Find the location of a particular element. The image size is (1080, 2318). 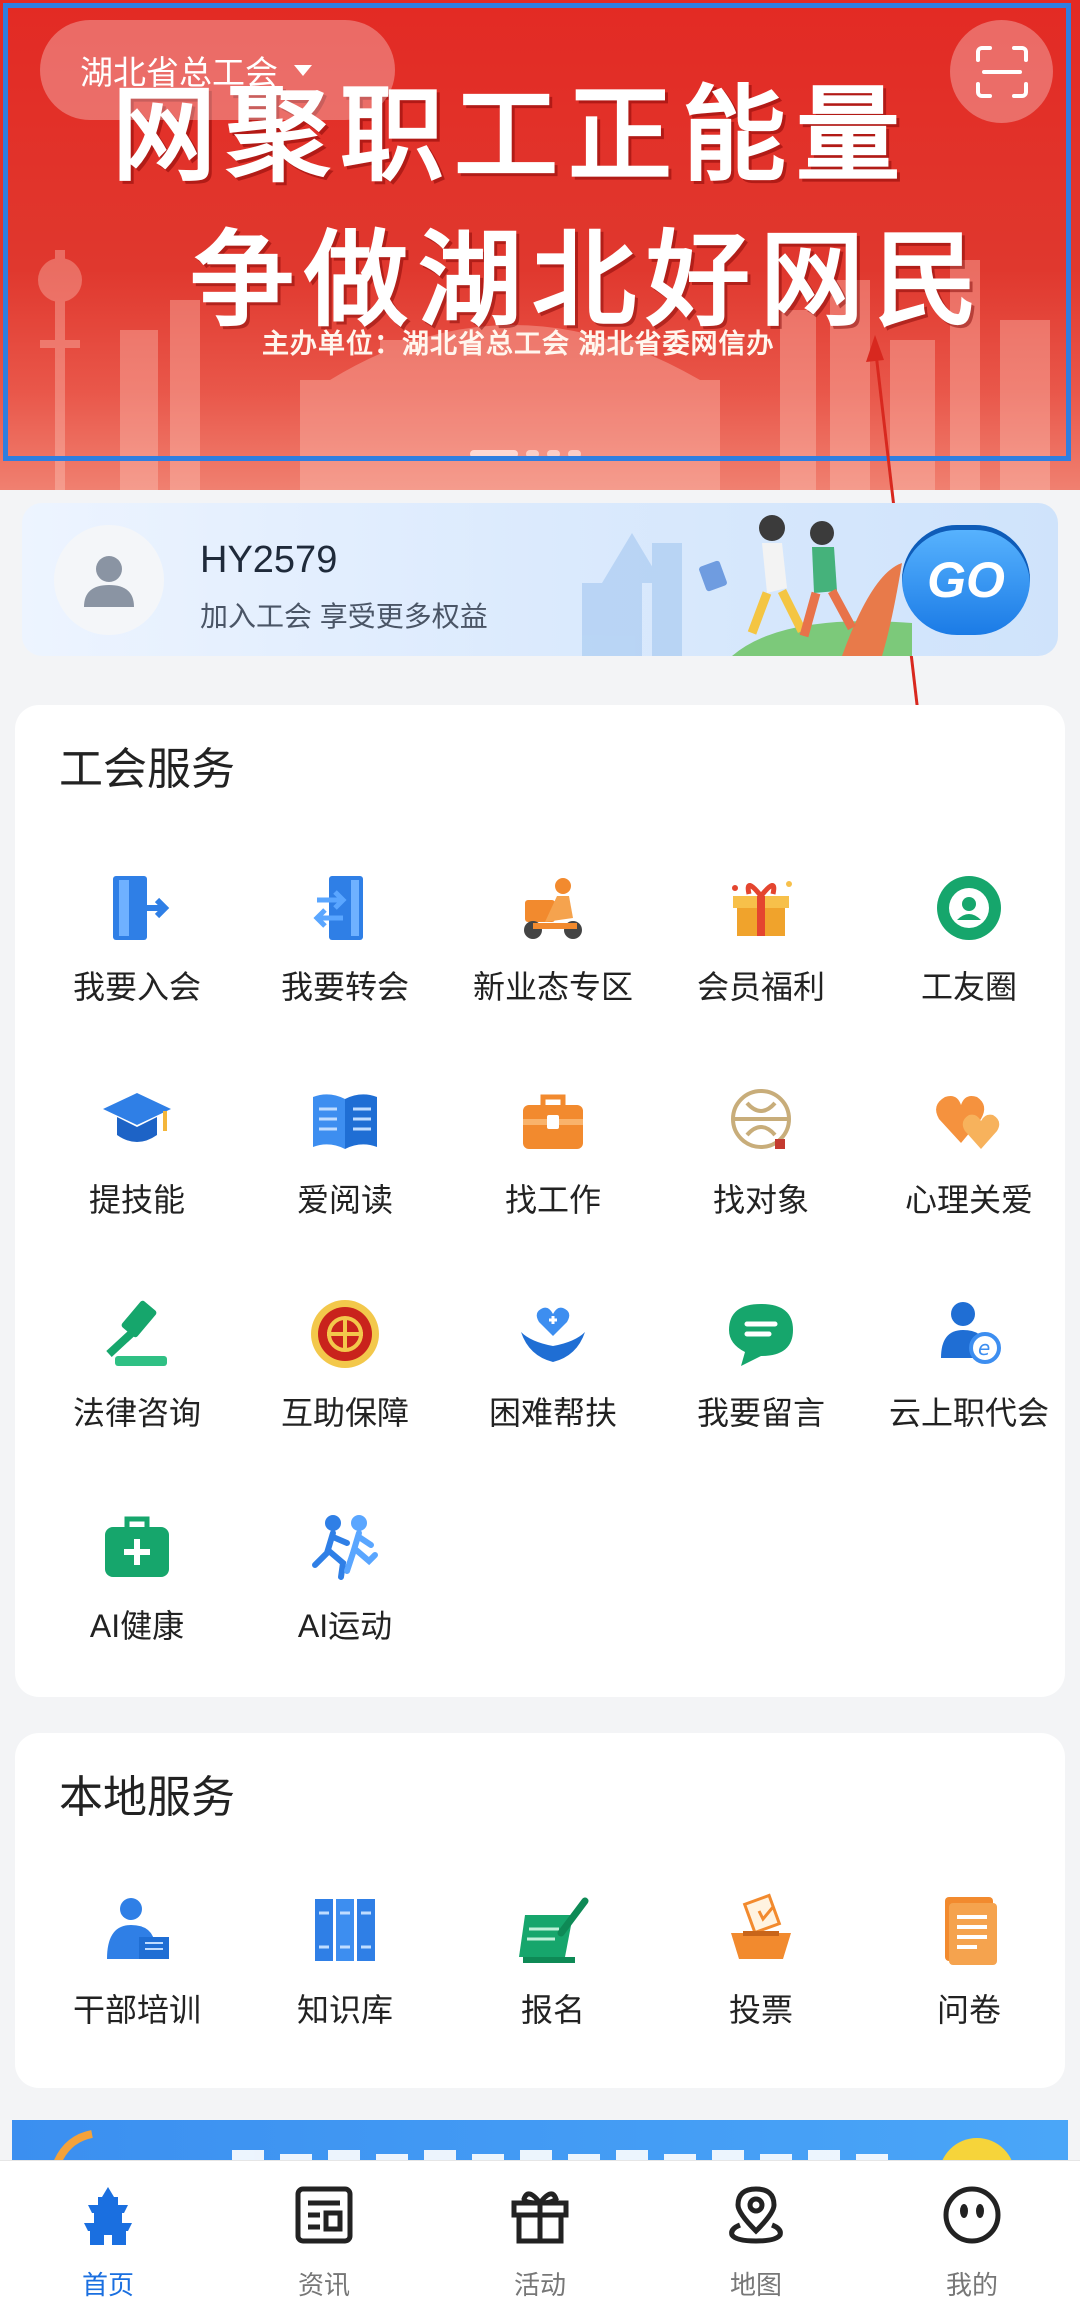

service-find-job: 找工作 is located at coordinates (553, 1158).